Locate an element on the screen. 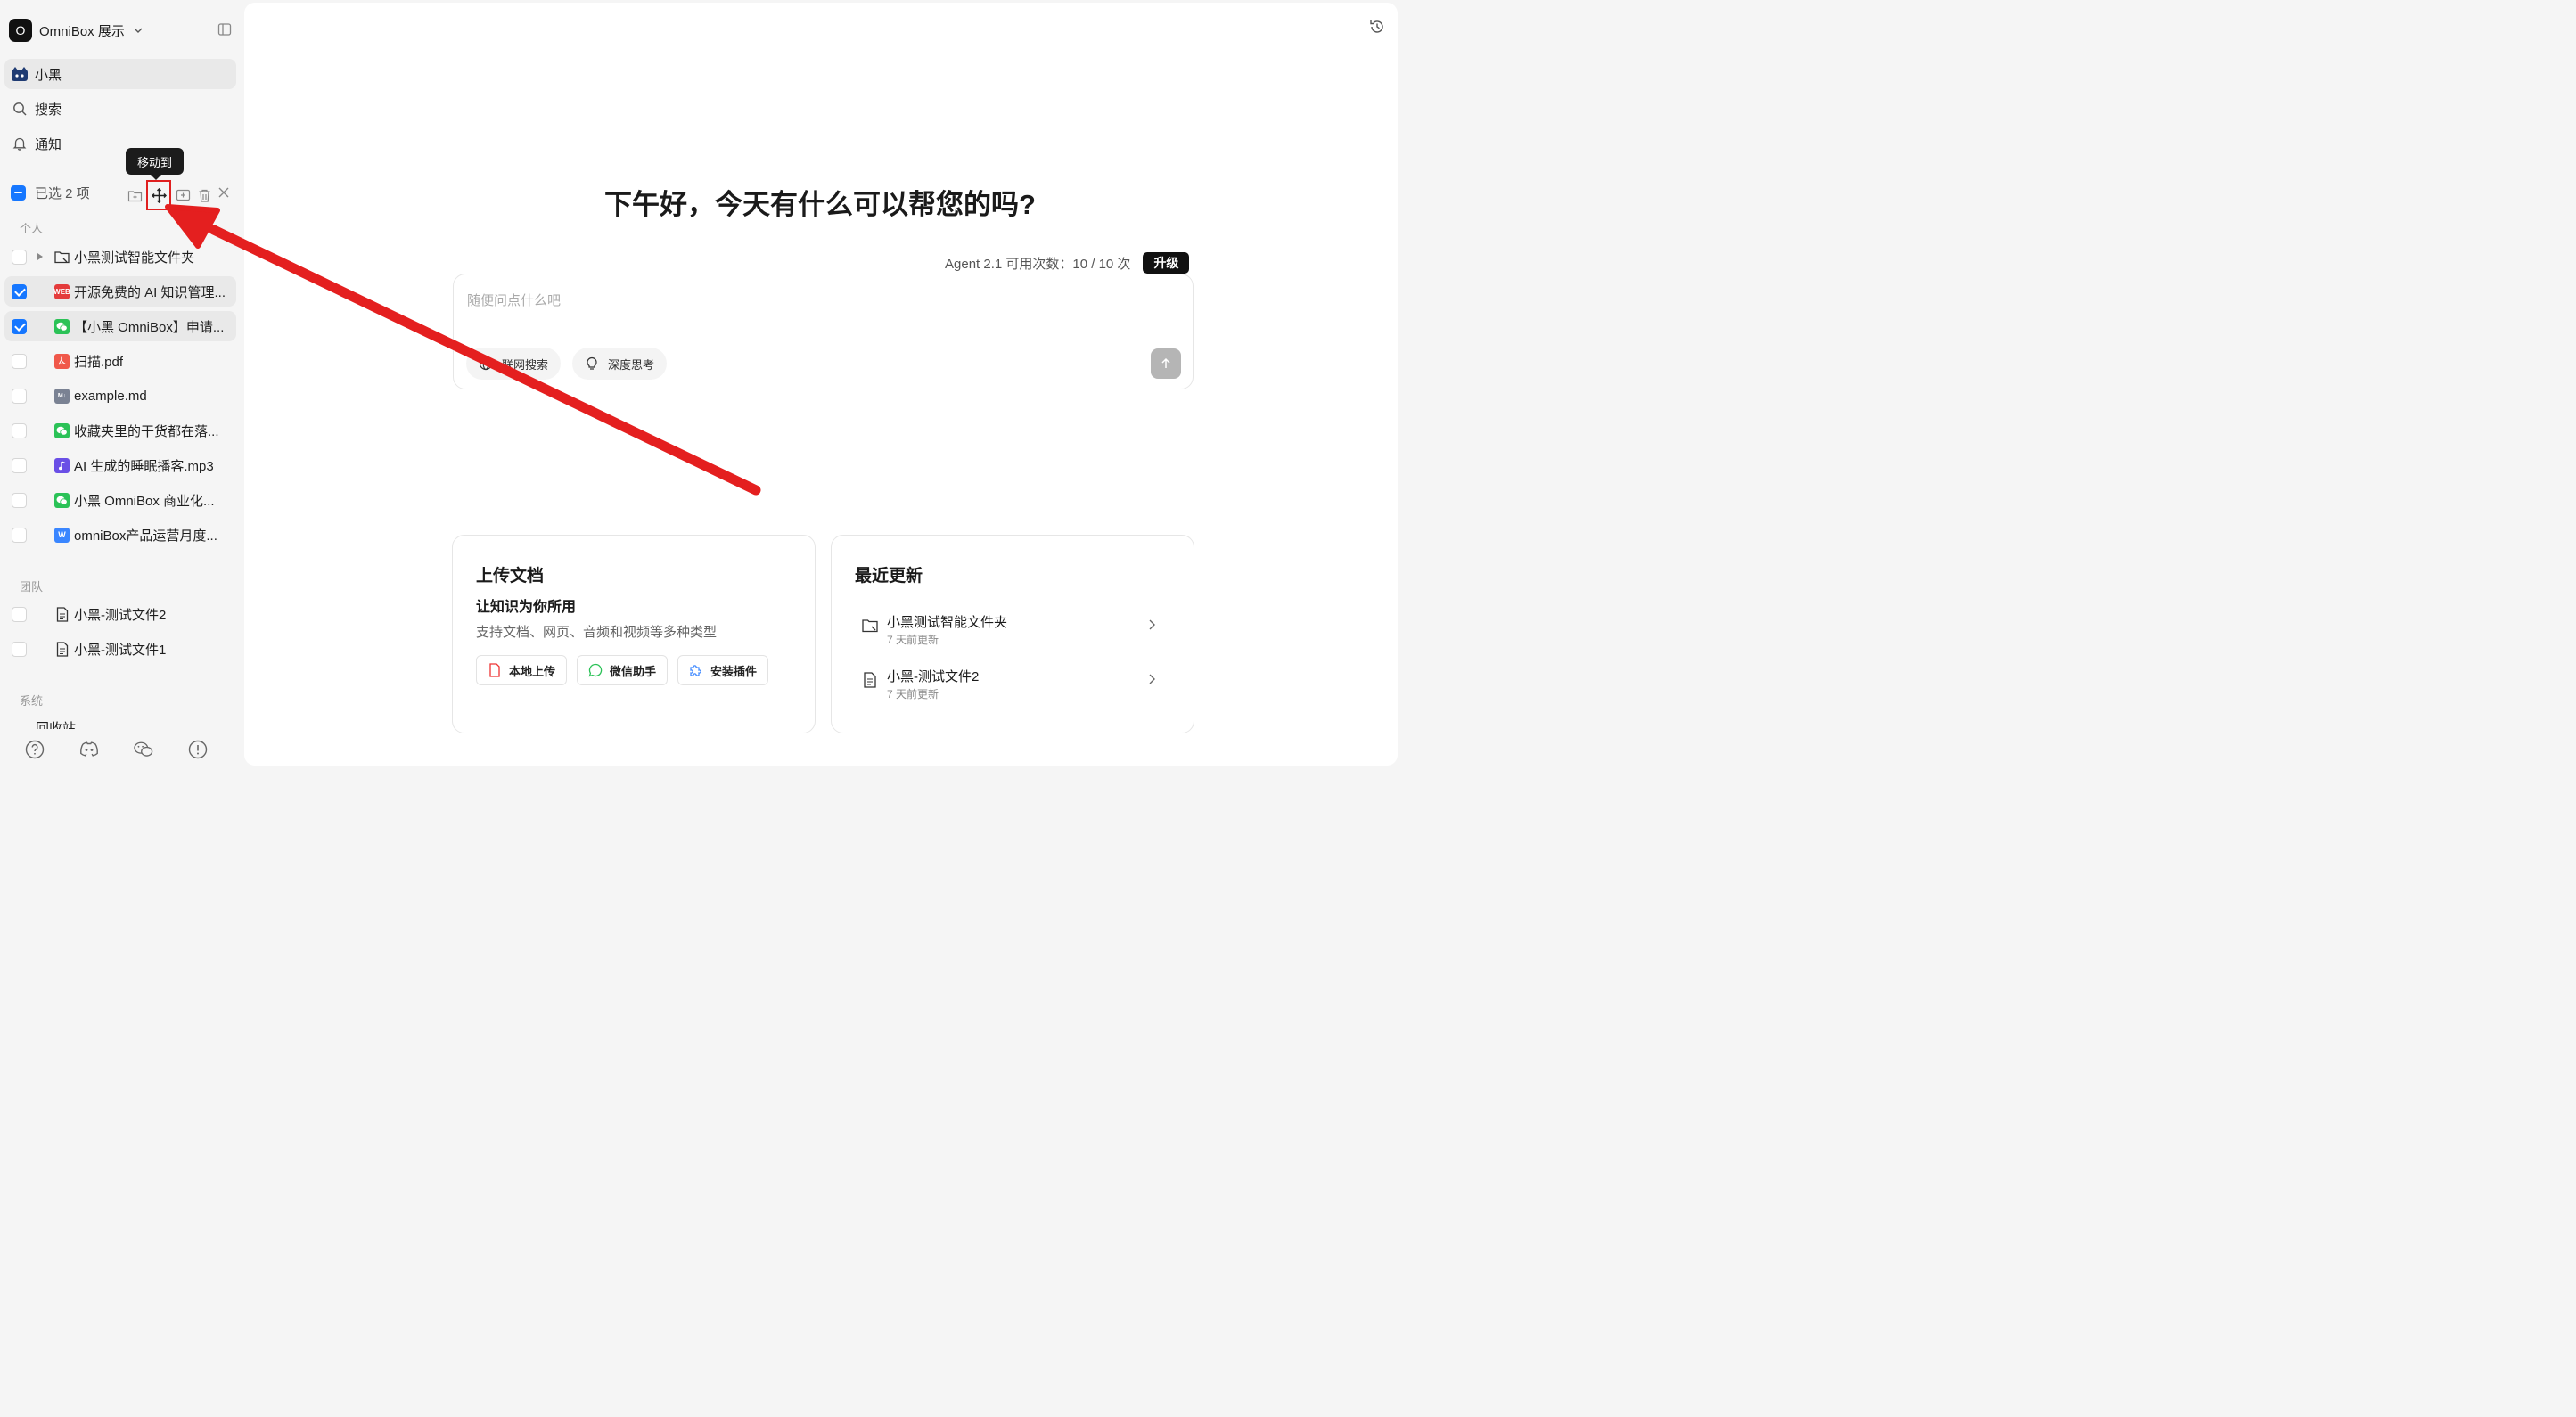 This screenshot has width=2576, height=1417. section-team: 团队 is located at coordinates (32, 587).